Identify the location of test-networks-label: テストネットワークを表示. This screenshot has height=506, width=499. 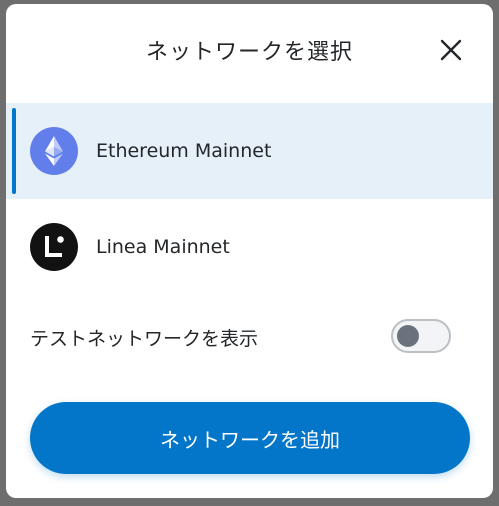
(144, 339).